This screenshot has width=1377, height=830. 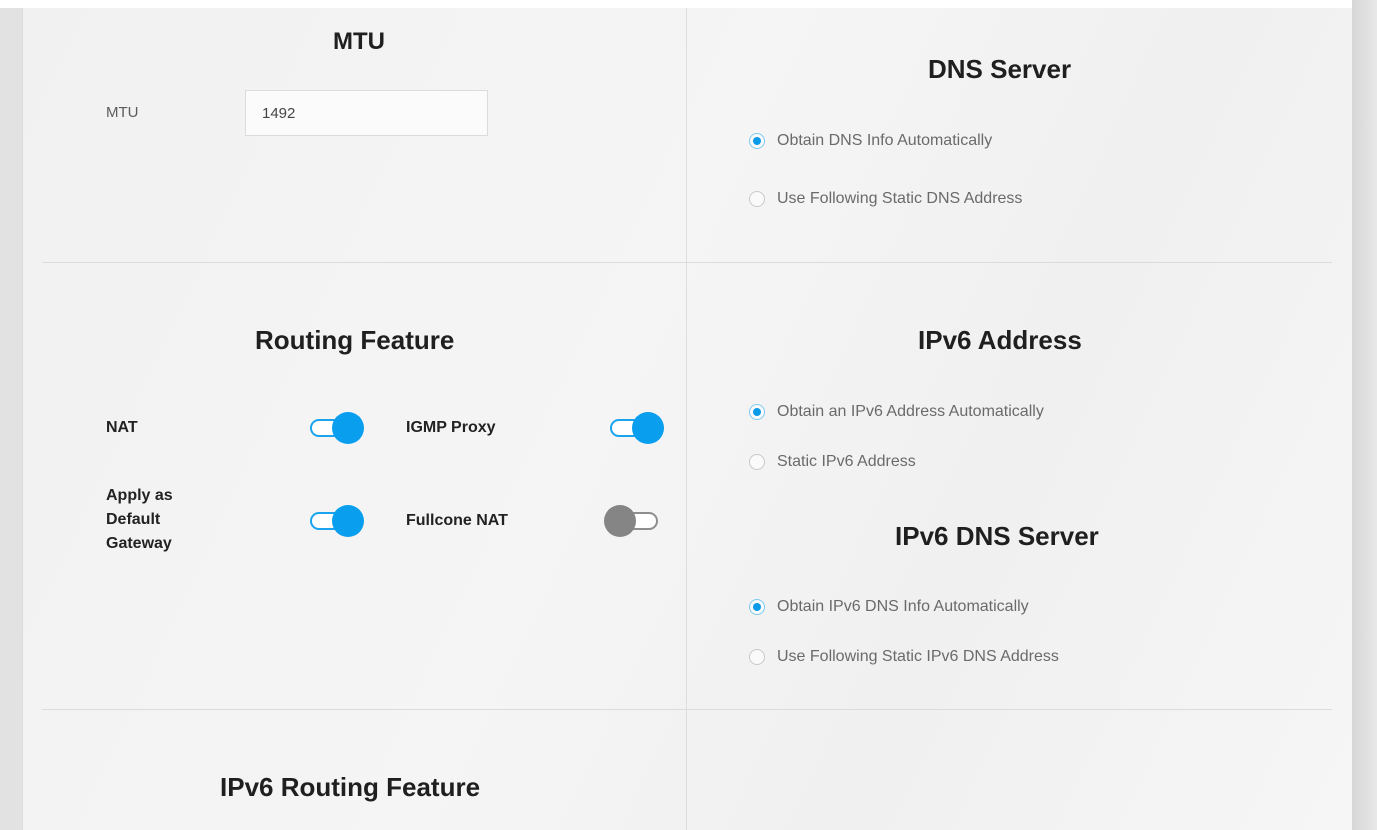 I want to click on fullcone-nat-toggle, so click(x=634, y=521).